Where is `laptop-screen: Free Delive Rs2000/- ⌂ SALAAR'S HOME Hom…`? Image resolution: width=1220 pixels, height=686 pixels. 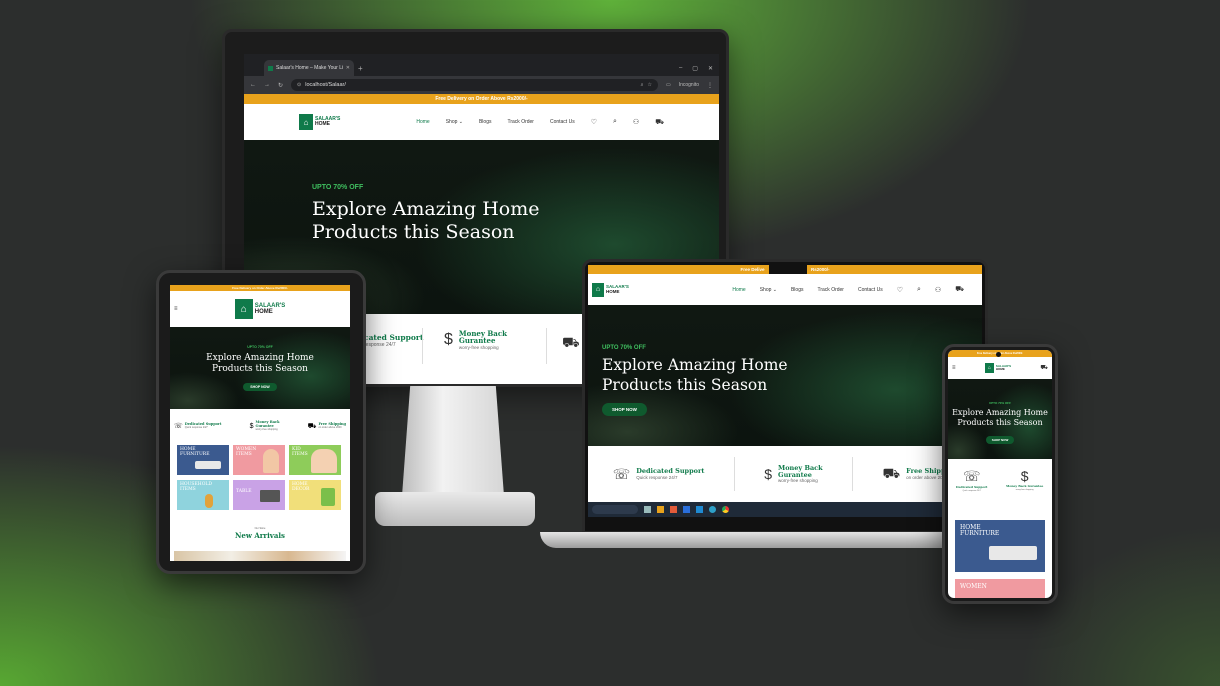
laptop-screen: Free Delive Rs2000/- ⌂ SALAAR'S HOME Hom… is located at coordinates (785, 391).